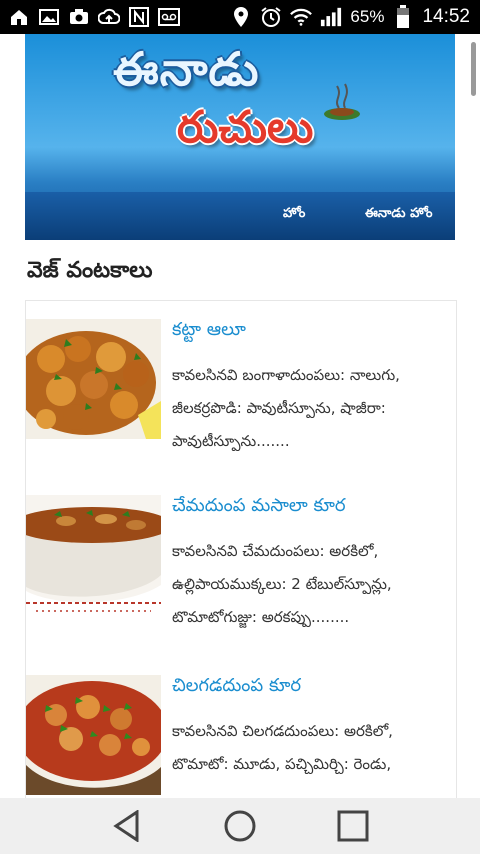 Image resolution: width=480 pixels, height=854 pixels. Describe the element at coordinates (186, 69) in the screenshot. I see `logo-eenadu-text: ఈనాడు` at that location.